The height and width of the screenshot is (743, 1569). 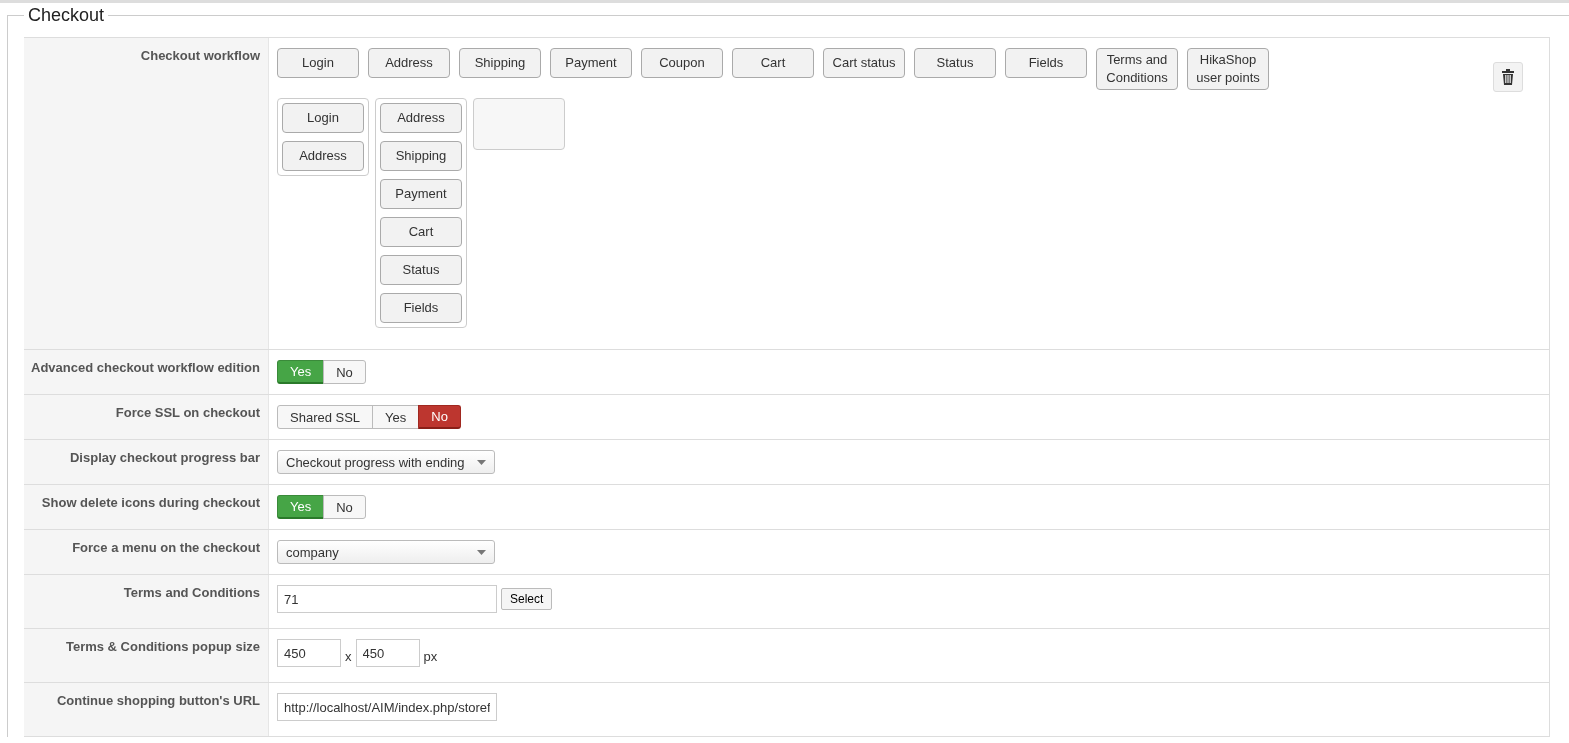 I want to click on field-label: Force a menu on the checkout, so click(x=166, y=547).